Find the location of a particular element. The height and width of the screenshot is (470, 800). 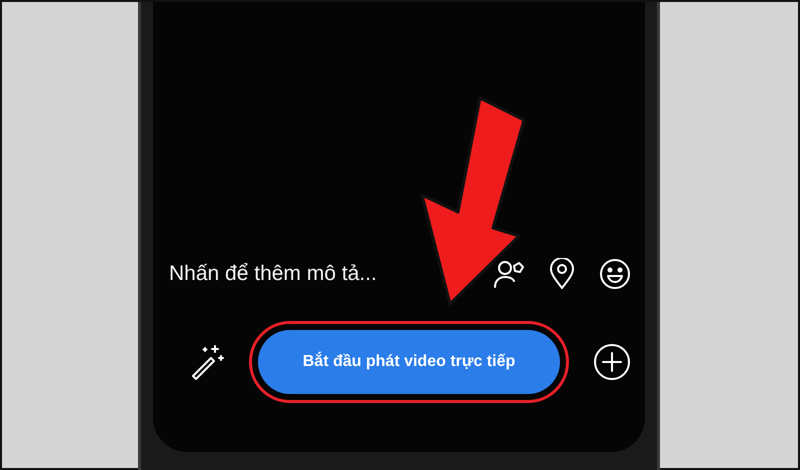

location-pin-icon is located at coordinates (562, 274).